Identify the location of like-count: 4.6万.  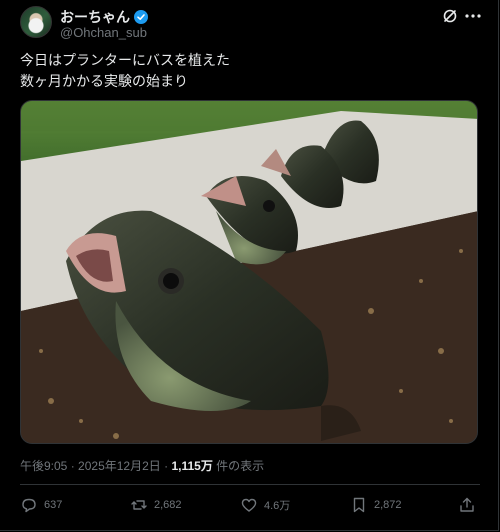
(277, 506).